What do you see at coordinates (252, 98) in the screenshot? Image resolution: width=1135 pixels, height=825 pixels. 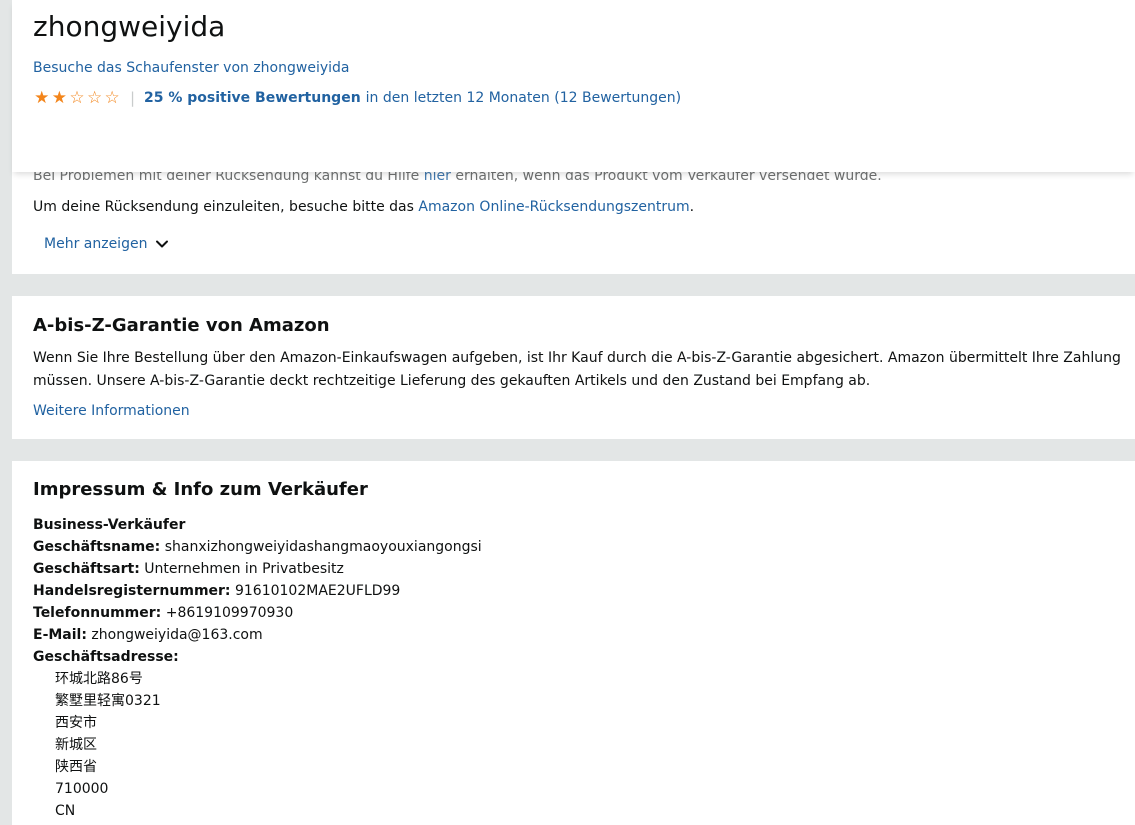 I see `positive-rating-link: 25 % positive Bewertungen` at bounding box center [252, 98].